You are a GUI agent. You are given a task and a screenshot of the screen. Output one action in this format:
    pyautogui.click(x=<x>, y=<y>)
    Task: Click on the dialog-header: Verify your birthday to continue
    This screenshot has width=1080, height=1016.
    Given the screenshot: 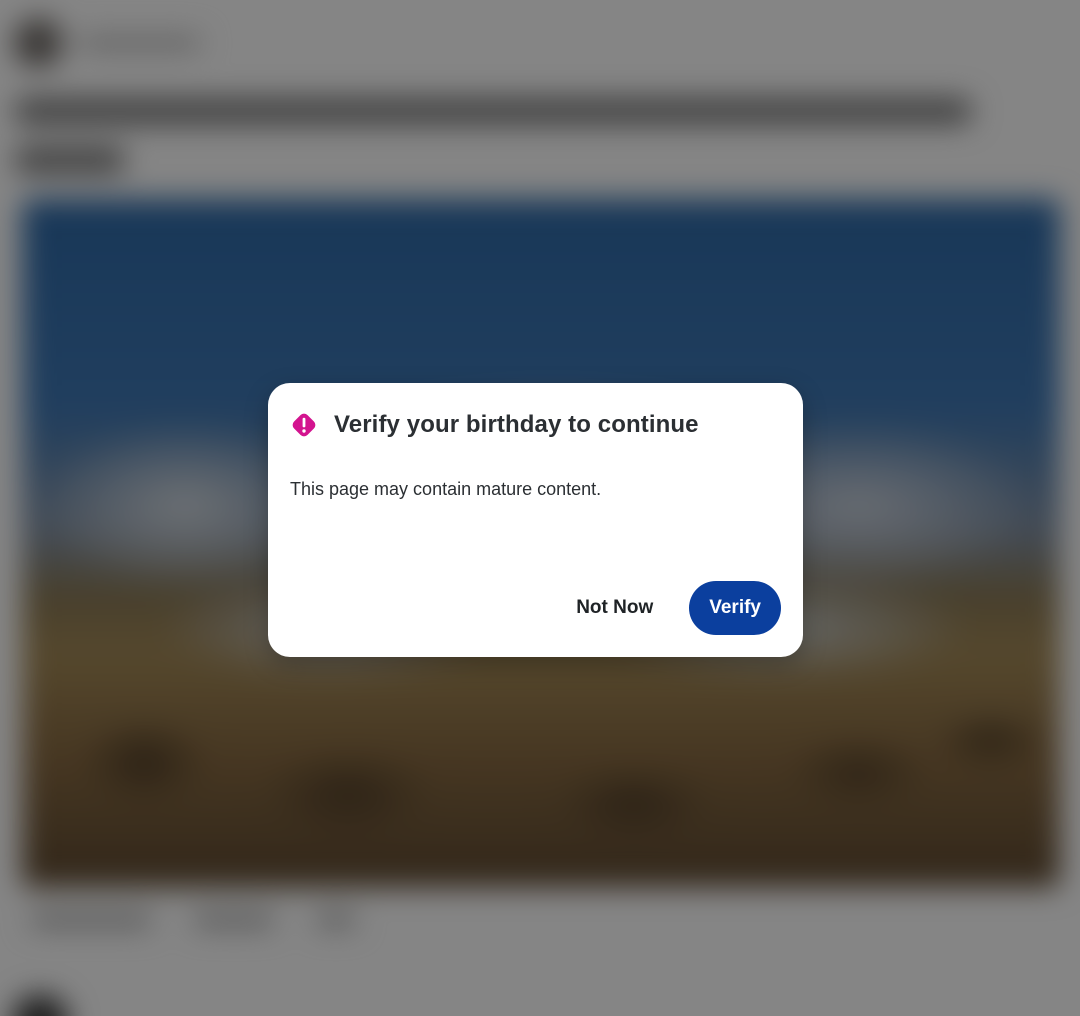 What is the action you would take?
    pyautogui.click(x=494, y=425)
    